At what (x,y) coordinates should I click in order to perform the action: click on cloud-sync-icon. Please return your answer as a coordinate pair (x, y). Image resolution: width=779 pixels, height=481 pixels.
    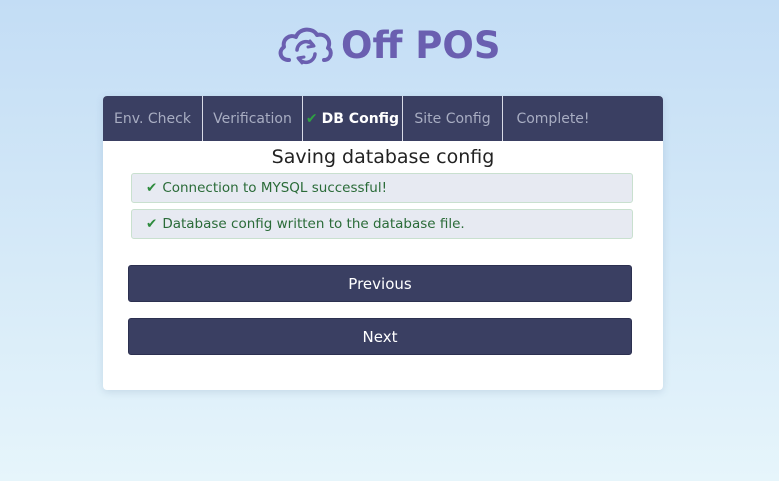
    Looking at the image, I should click on (305, 46).